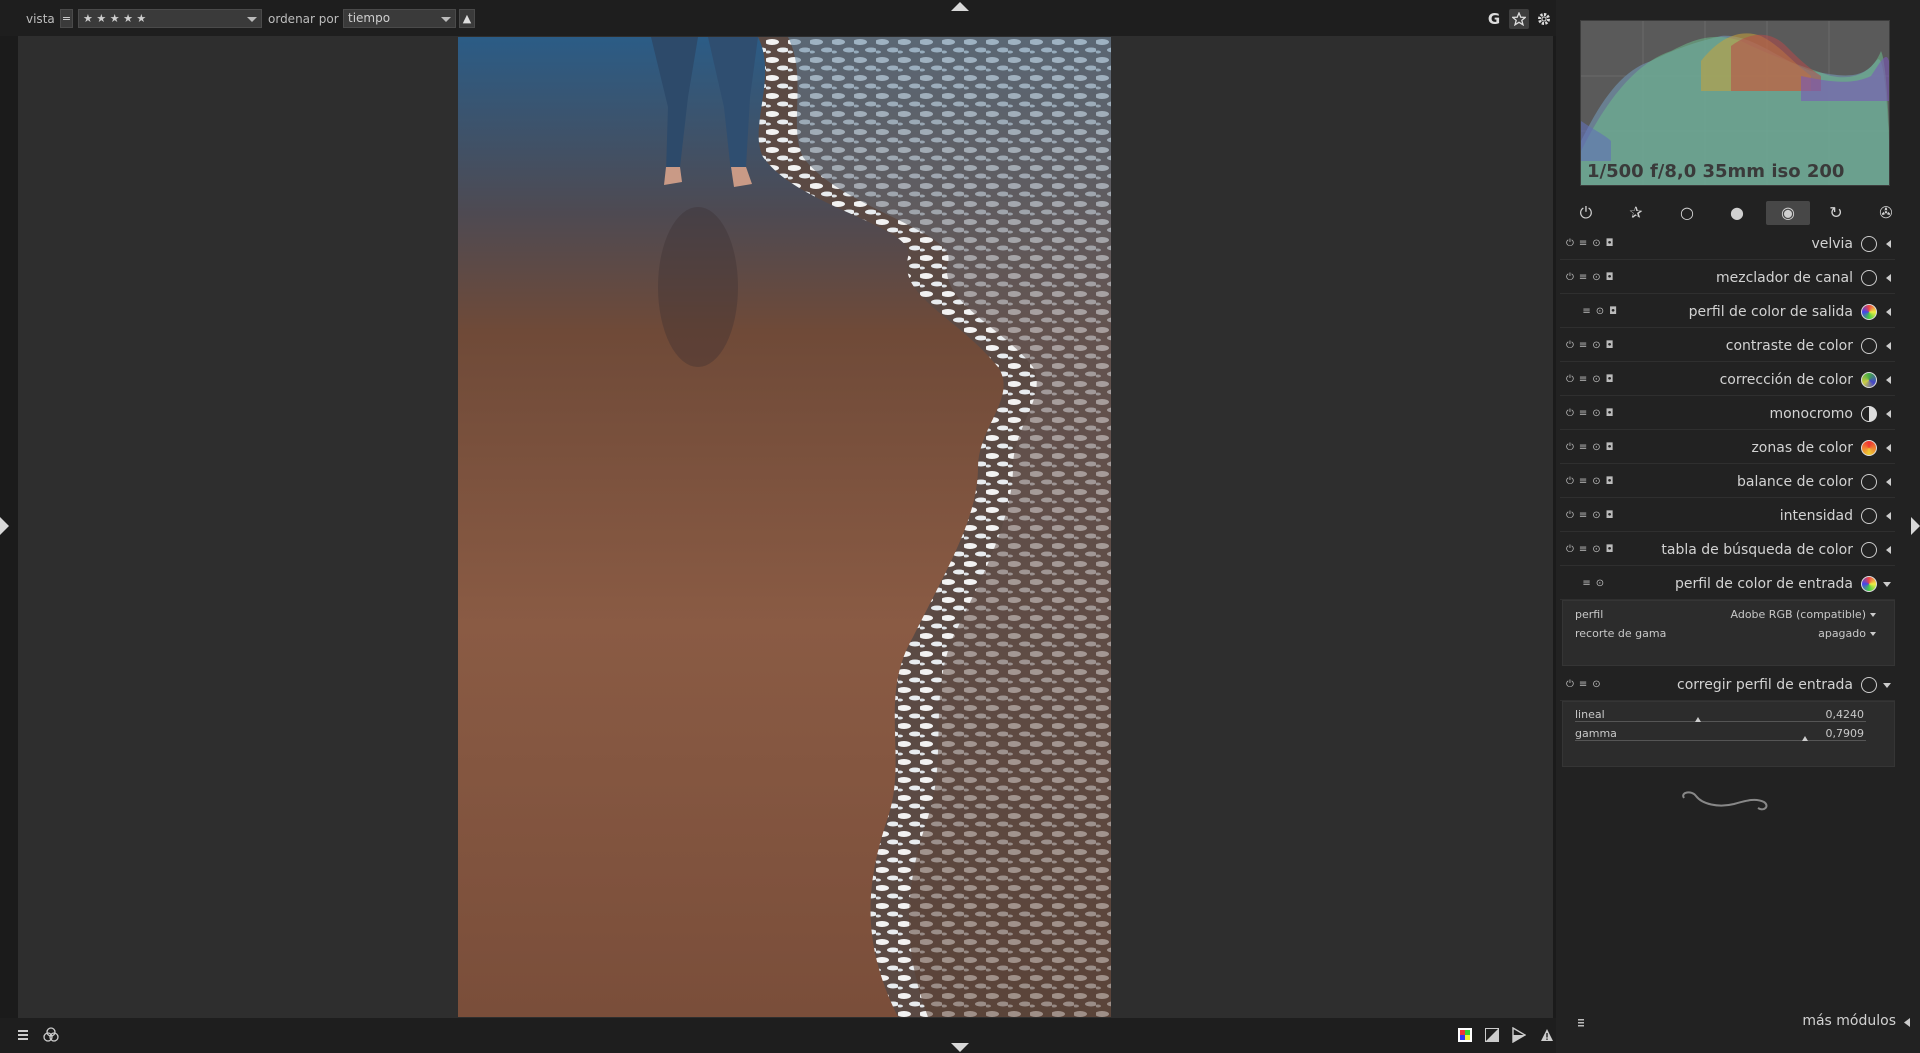 This screenshot has width=1920, height=1053. I want to click on module-corrección-de-color: ⏻≡⊙◘ corrección de color, so click(1727, 380).